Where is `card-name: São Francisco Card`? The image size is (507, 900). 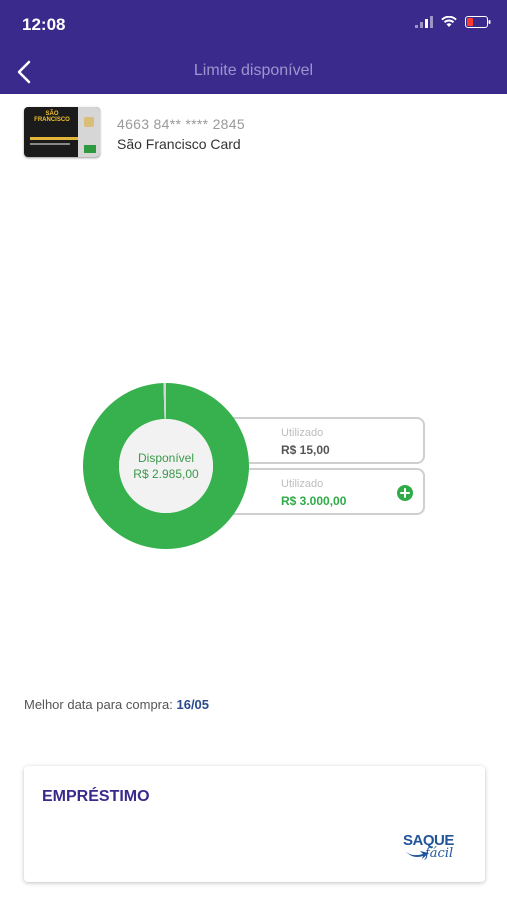
card-name: São Francisco Card is located at coordinates (179, 144).